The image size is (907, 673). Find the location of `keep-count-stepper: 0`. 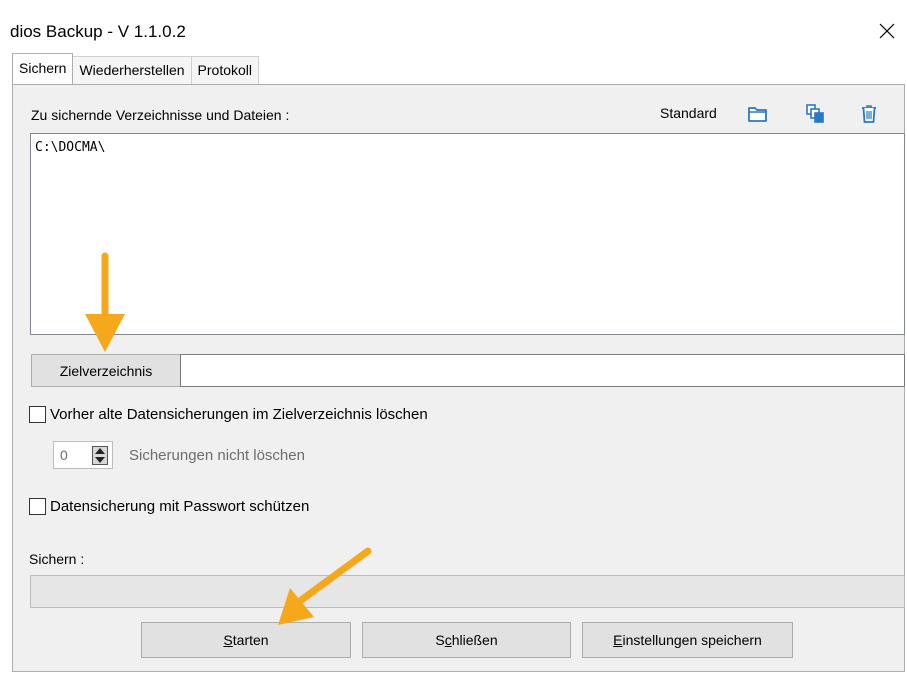

keep-count-stepper: 0 is located at coordinates (83, 455).